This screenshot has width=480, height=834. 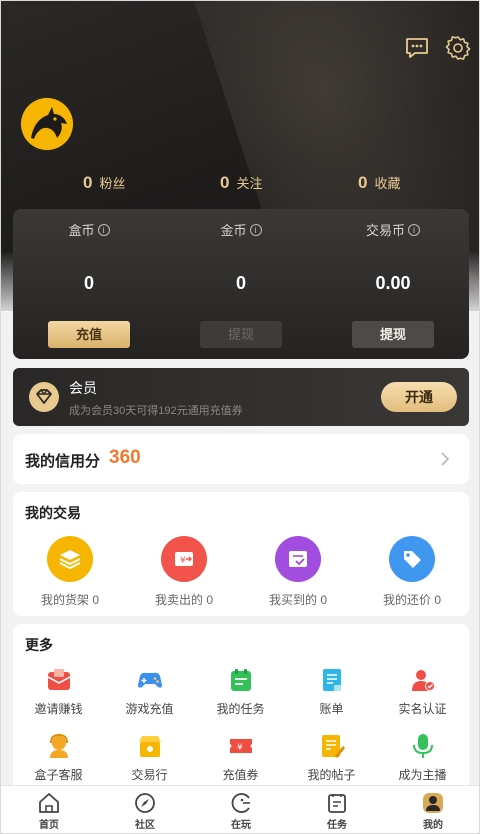 I want to click on chevron-right-icon, so click(x=445, y=459).